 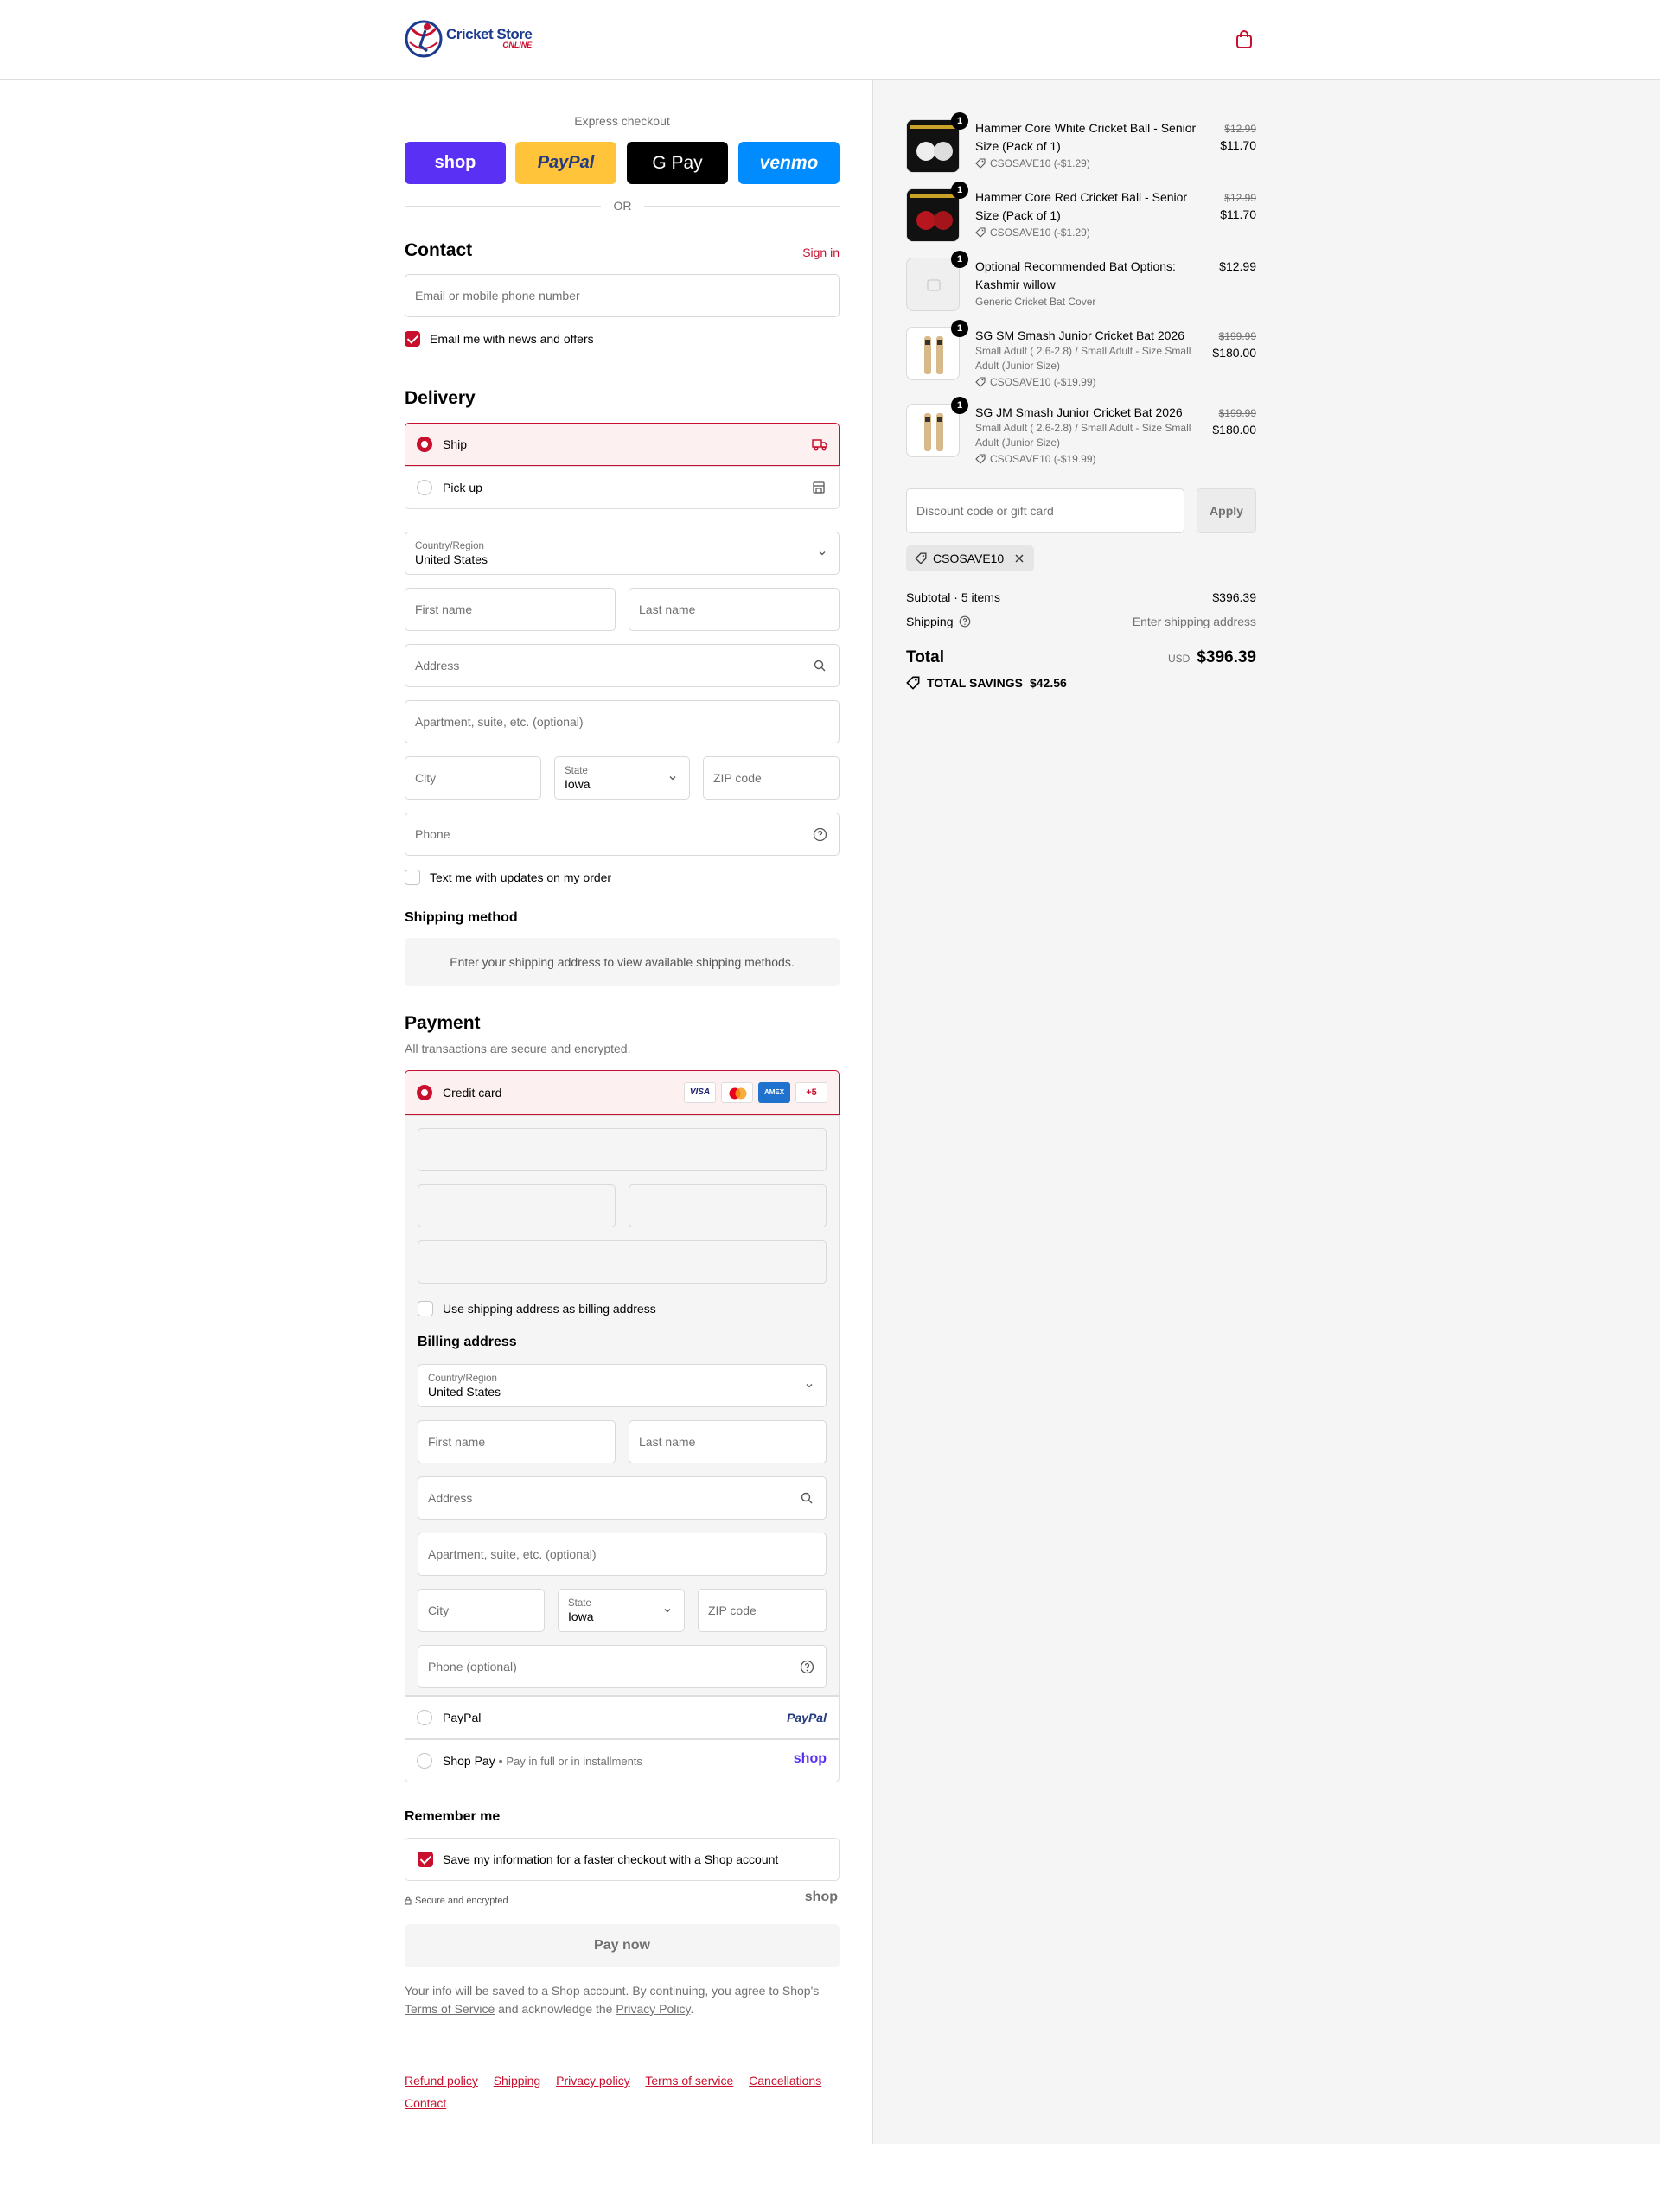 I want to click on credit-card-option: Credit card VISA AMEX +5, so click(x=622, y=1092).